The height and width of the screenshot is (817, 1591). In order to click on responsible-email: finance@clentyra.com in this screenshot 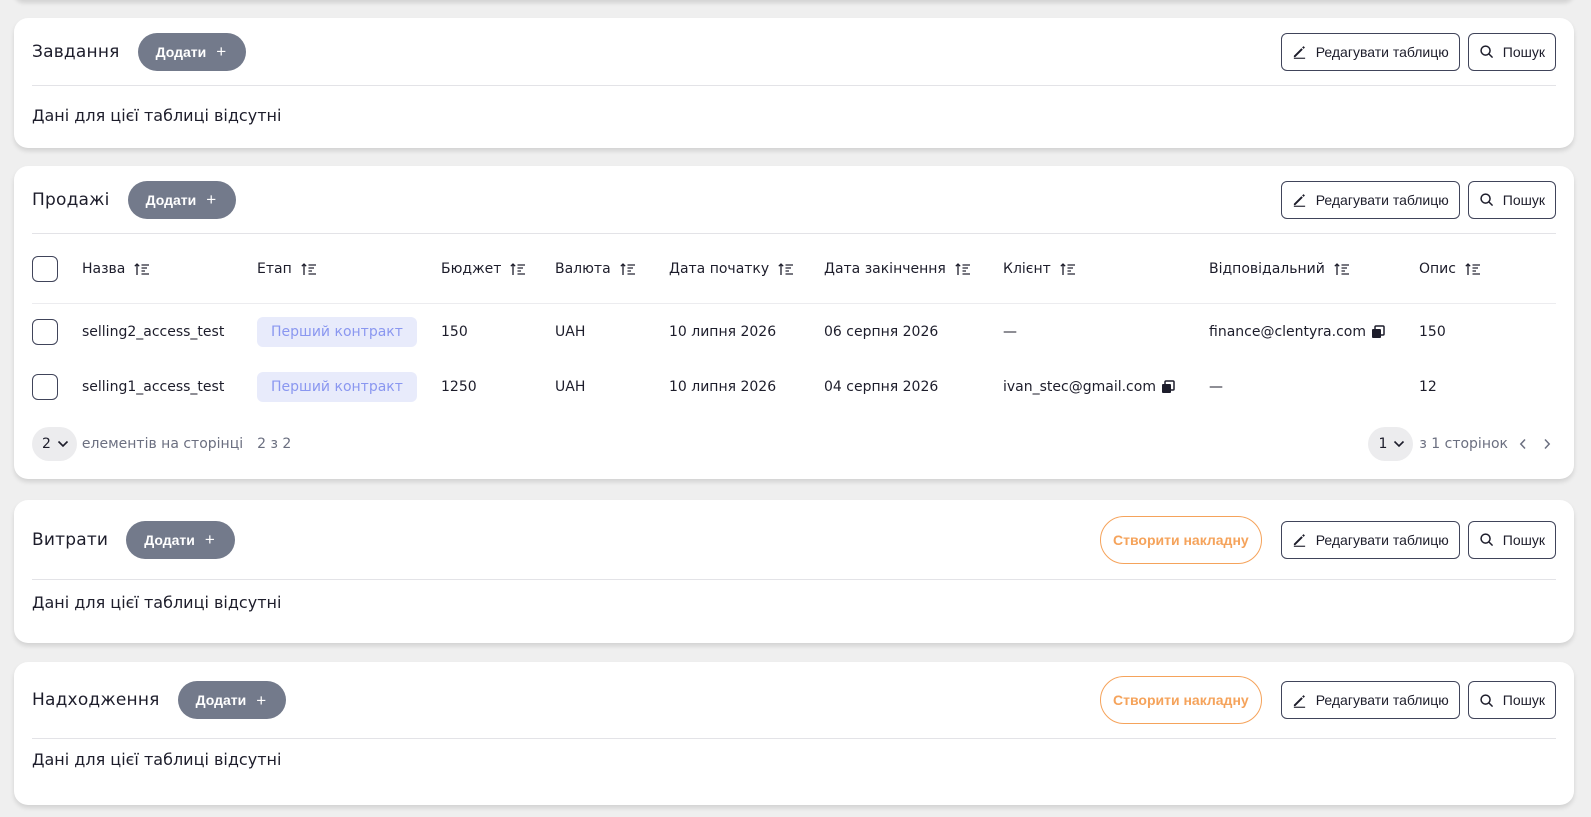, I will do `click(1287, 332)`.